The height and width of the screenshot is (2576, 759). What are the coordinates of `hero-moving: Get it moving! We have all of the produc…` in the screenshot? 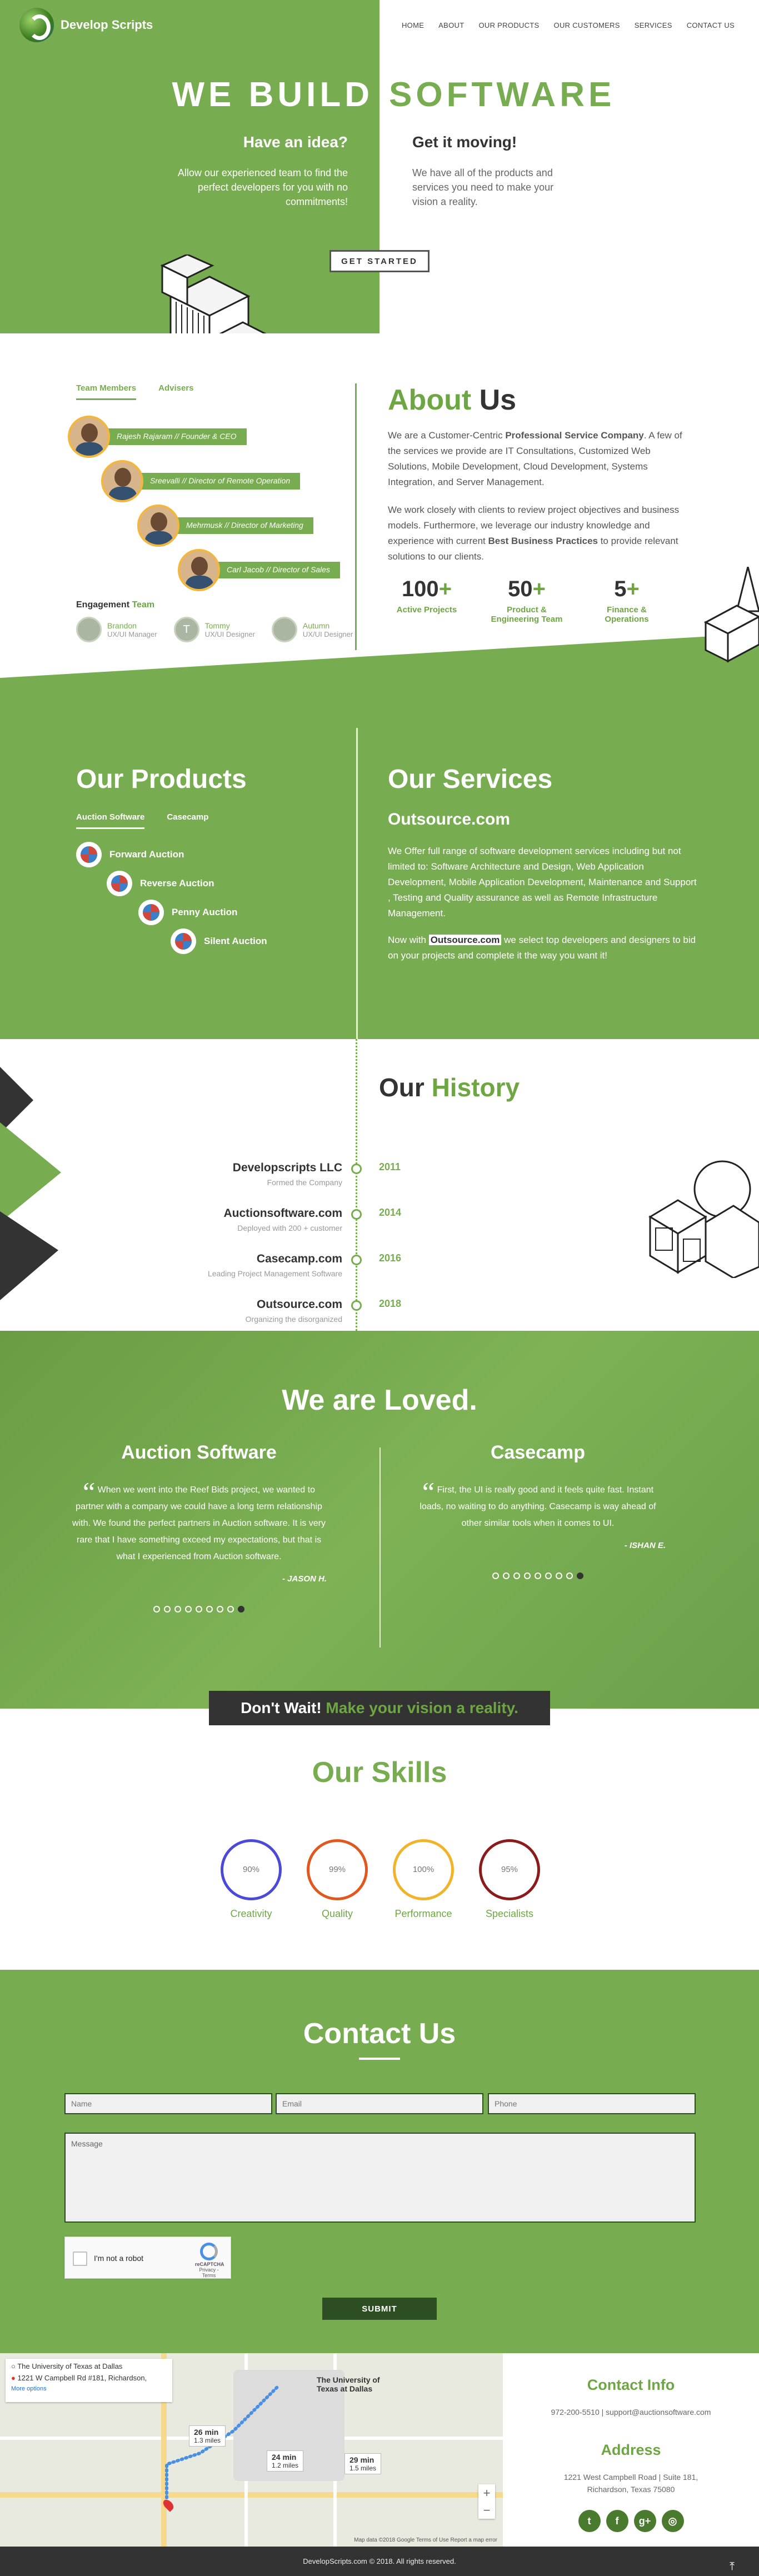 It's located at (495, 171).